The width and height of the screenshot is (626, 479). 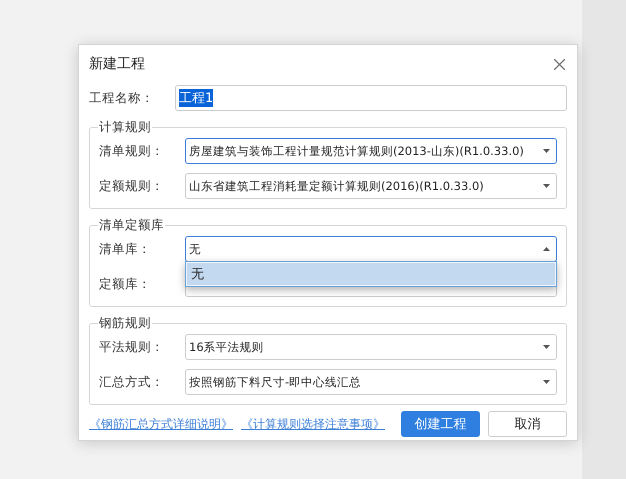 I want to click on field-label: 汇总方式：, so click(x=132, y=382).